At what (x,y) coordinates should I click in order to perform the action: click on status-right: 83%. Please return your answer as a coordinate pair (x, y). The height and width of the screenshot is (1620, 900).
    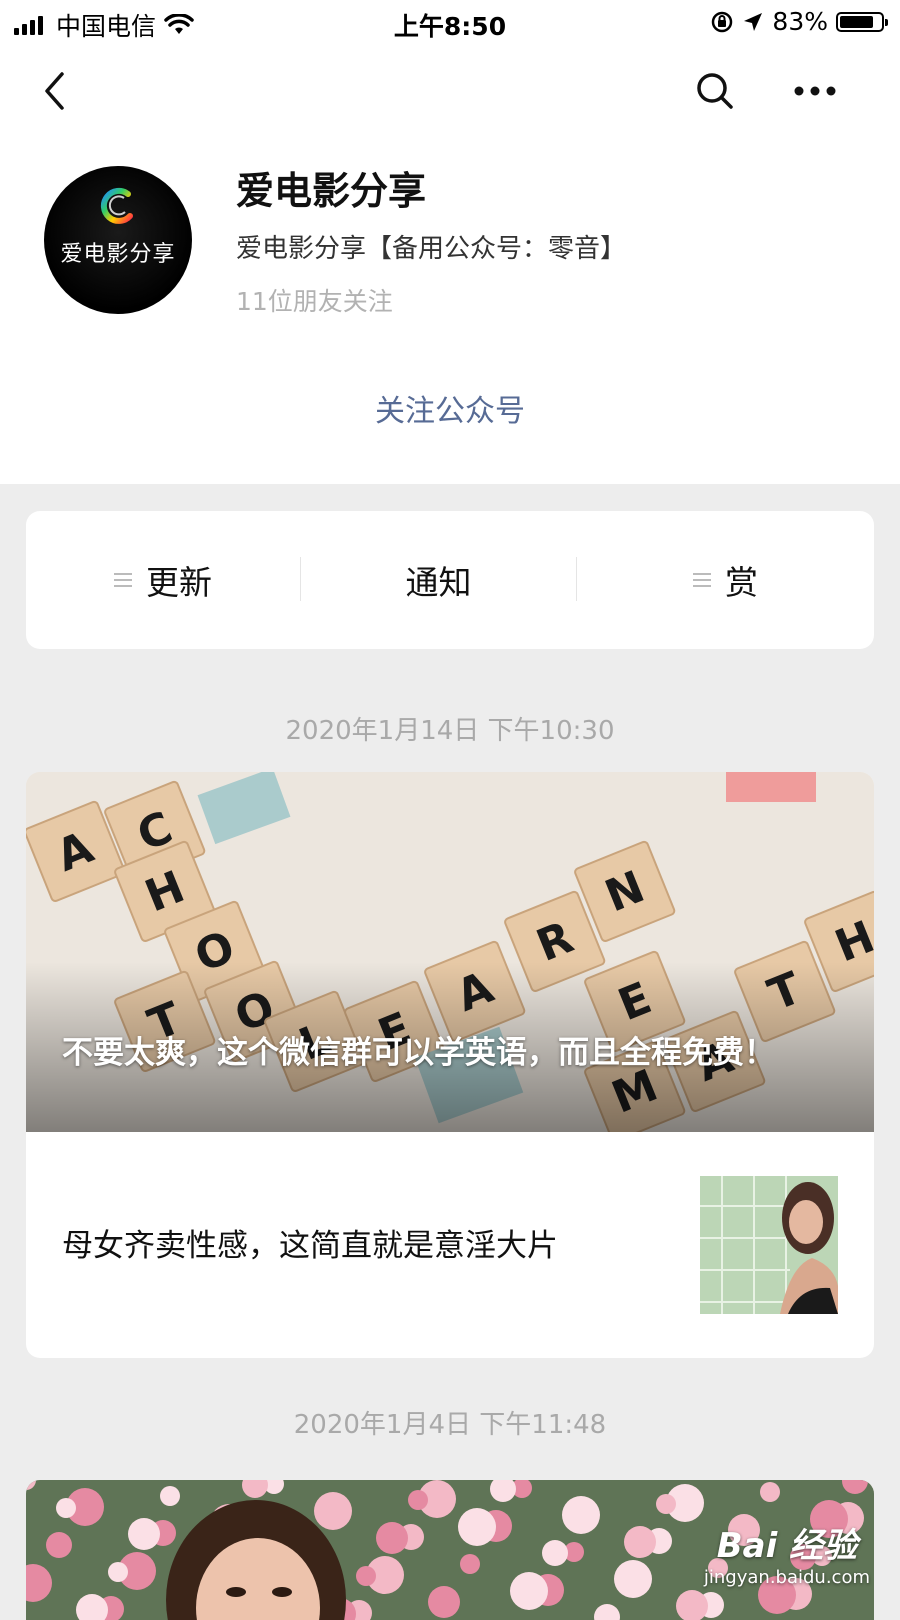
    Looking at the image, I should click on (799, 21).